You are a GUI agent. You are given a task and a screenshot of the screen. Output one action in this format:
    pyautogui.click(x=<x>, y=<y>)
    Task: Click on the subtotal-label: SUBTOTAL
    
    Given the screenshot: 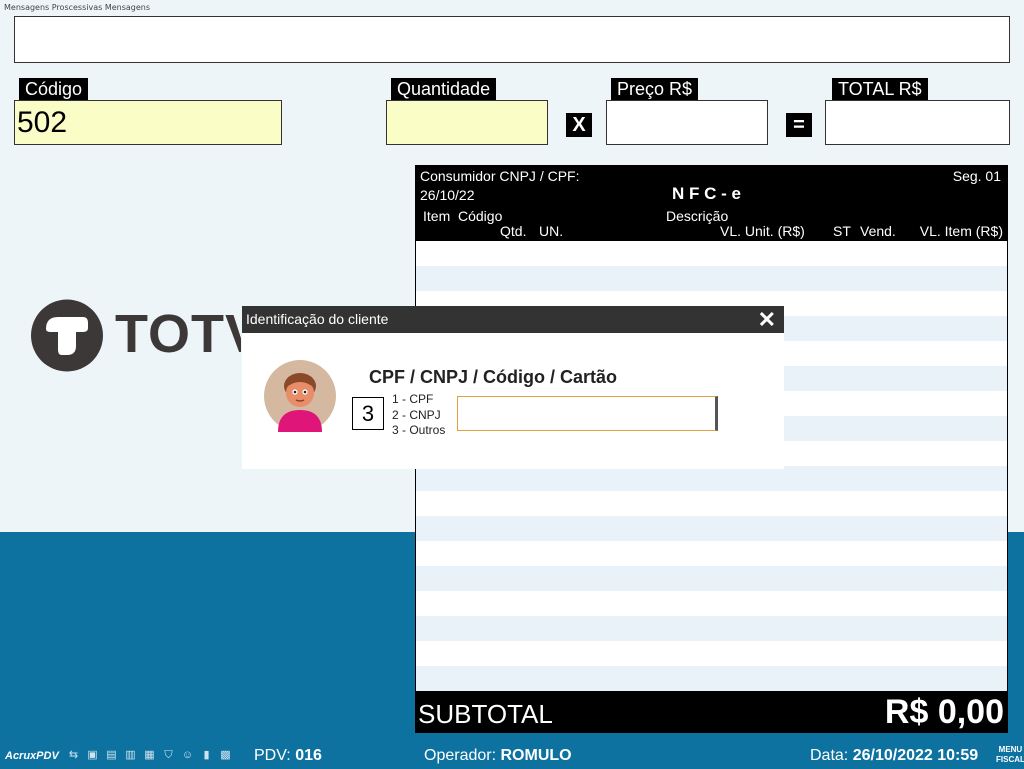 What is the action you would take?
    pyautogui.click(x=485, y=714)
    